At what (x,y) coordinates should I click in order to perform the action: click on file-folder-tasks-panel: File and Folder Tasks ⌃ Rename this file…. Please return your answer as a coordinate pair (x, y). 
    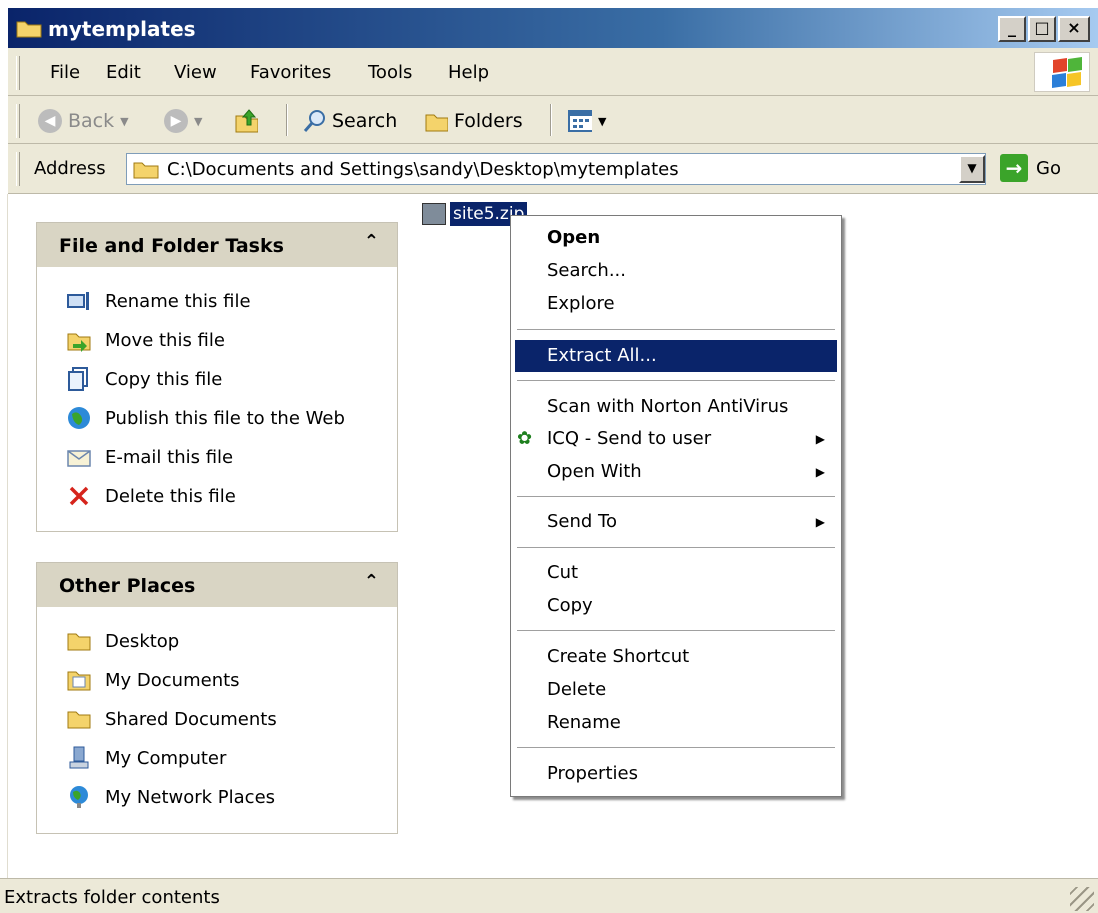
    Looking at the image, I should click on (217, 377).